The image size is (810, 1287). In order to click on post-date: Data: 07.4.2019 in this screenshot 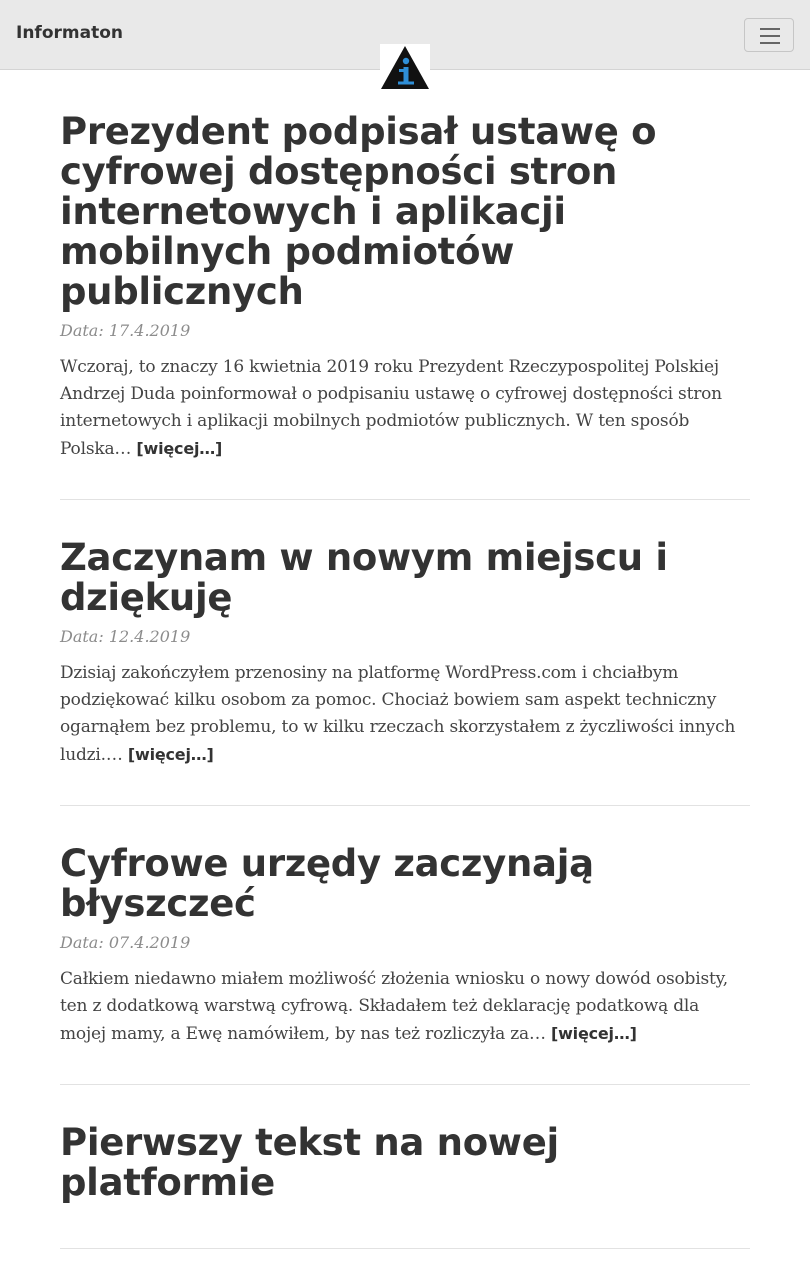, I will do `click(125, 942)`.